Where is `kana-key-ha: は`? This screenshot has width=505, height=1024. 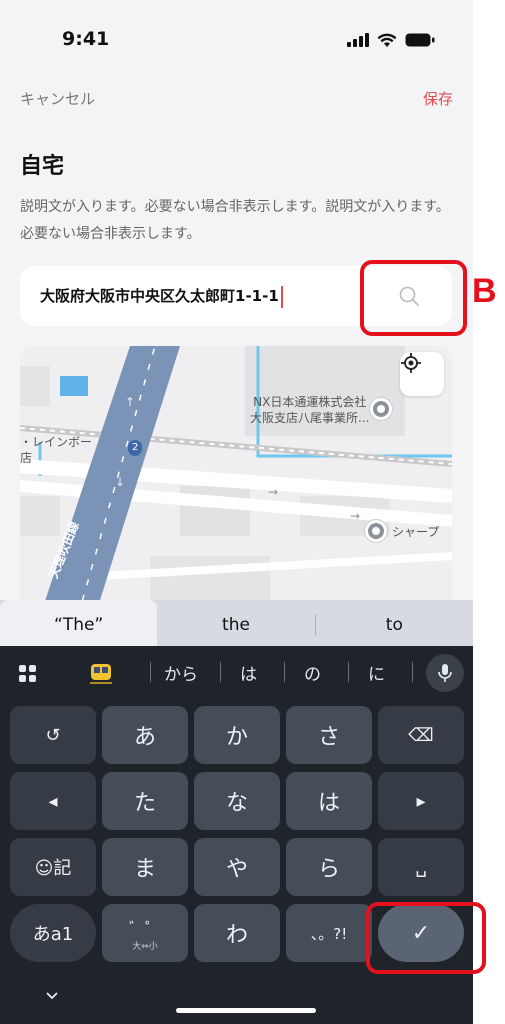
kana-key-ha: は is located at coordinates (329, 801).